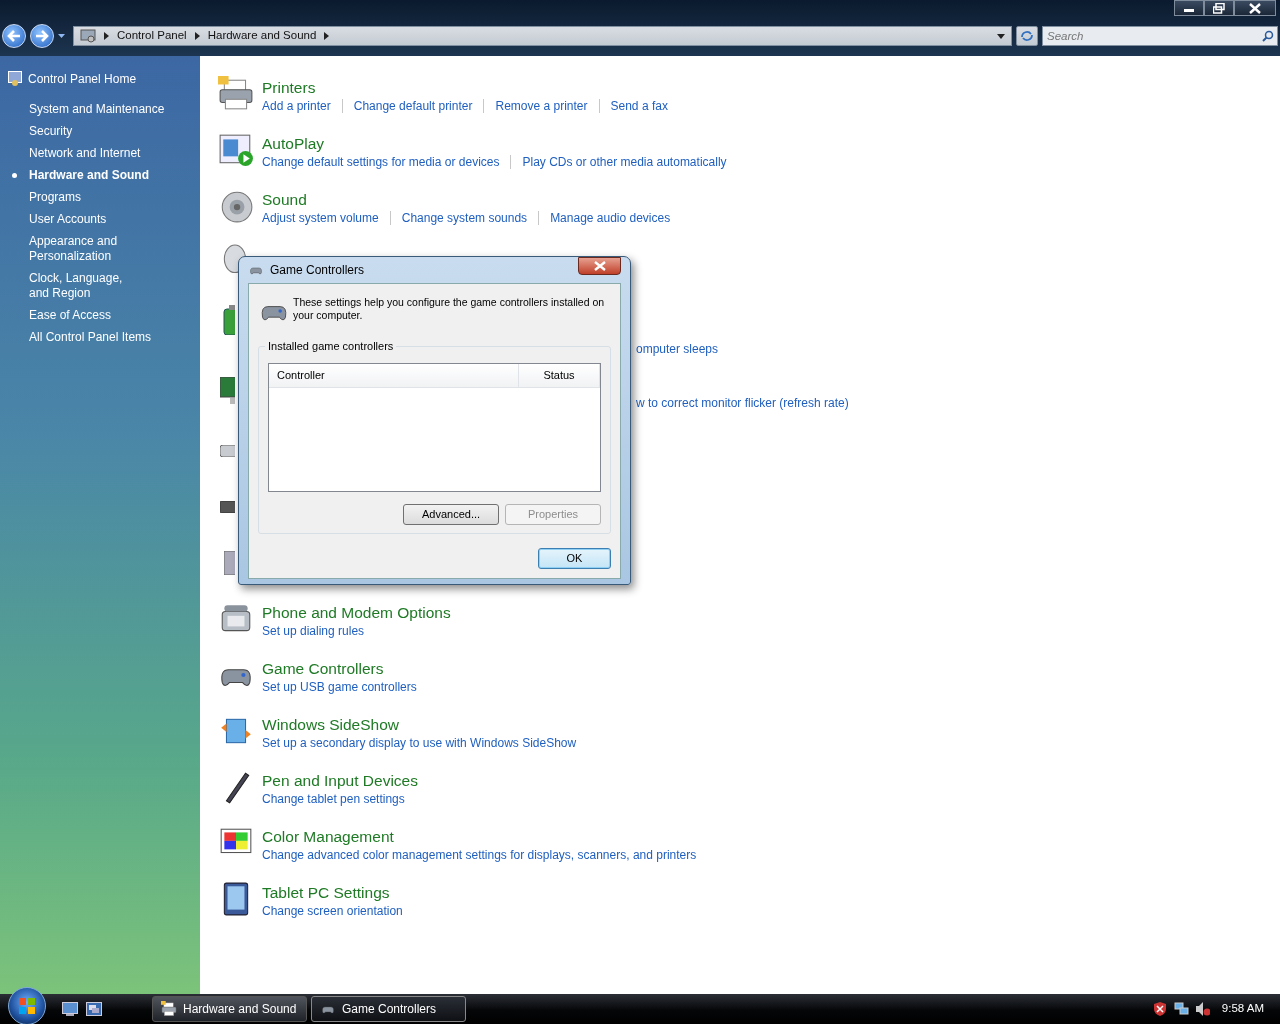 Image resolution: width=1280 pixels, height=1024 pixels. I want to click on task-link: Remove a printer, so click(541, 106).